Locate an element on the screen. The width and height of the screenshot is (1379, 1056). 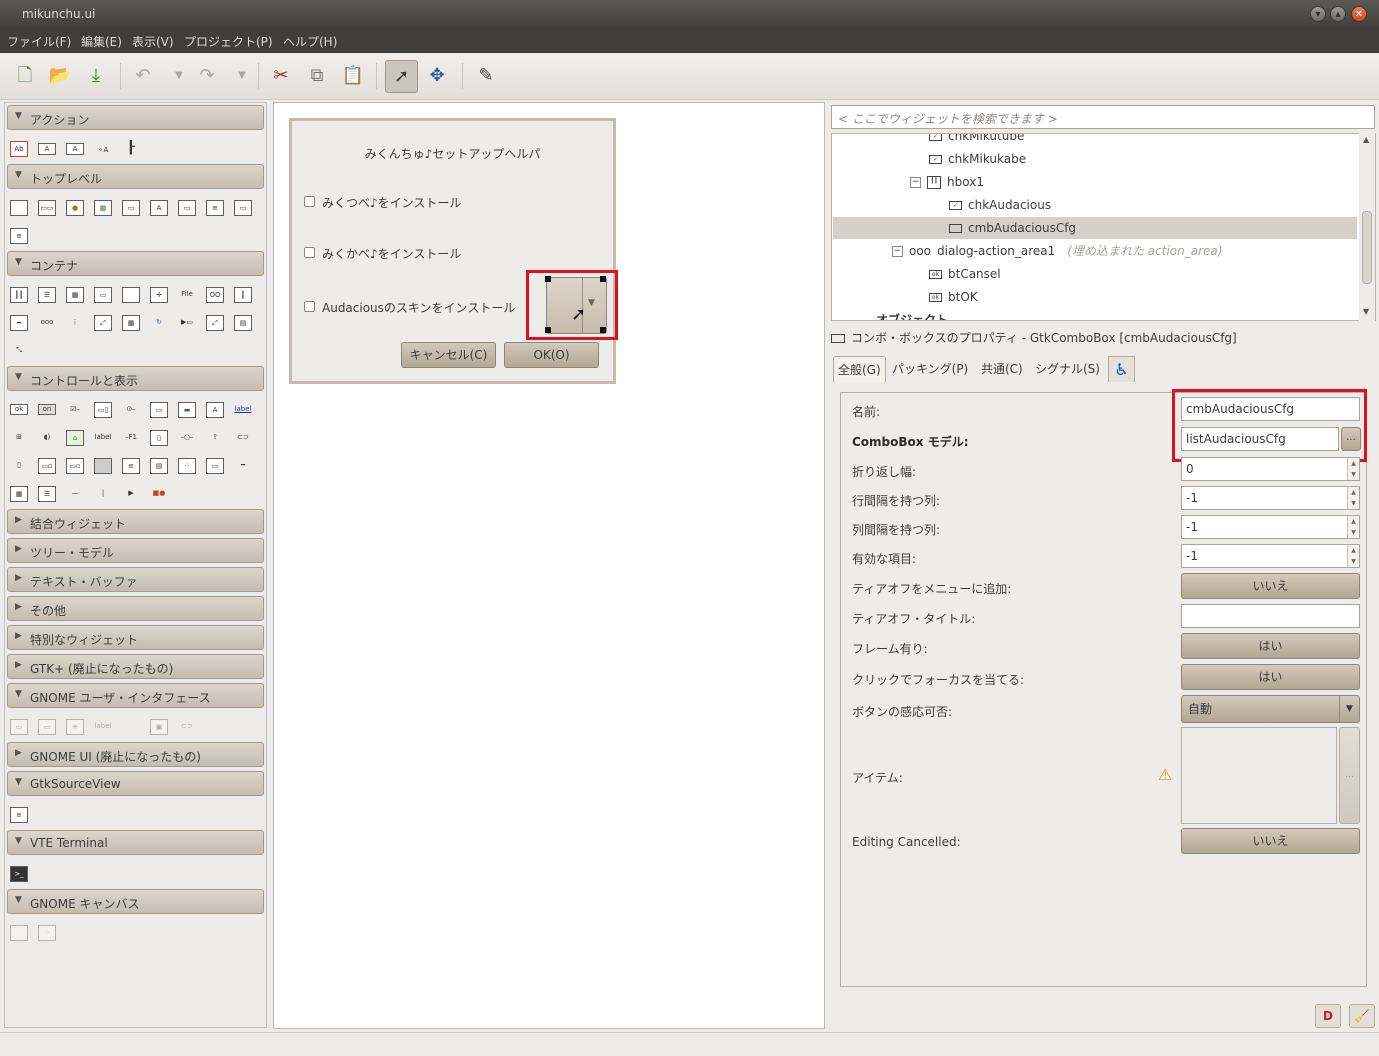
paste-icon: 📋 is located at coordinates (353, 76).